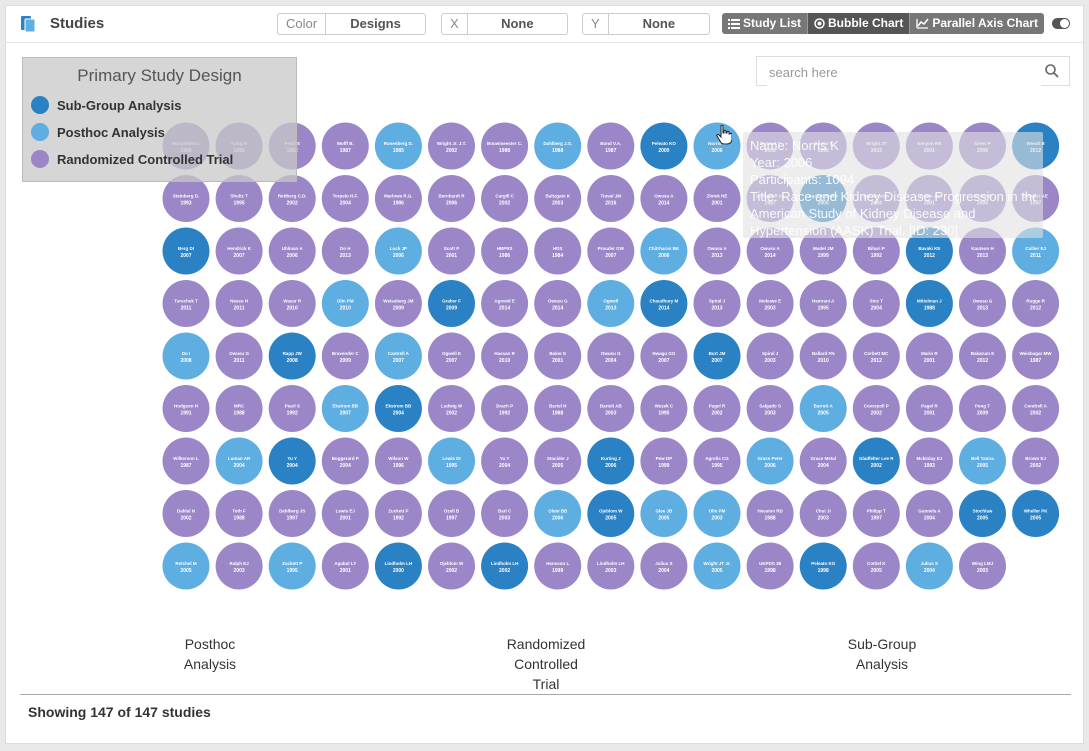 Image resolution: width=1089 pixels, height=751 pixels. What do you see at coordinates (558, 251) in the screenshot?
I see `study-bubble: HDS 1984` at bounding box center [558, 251].